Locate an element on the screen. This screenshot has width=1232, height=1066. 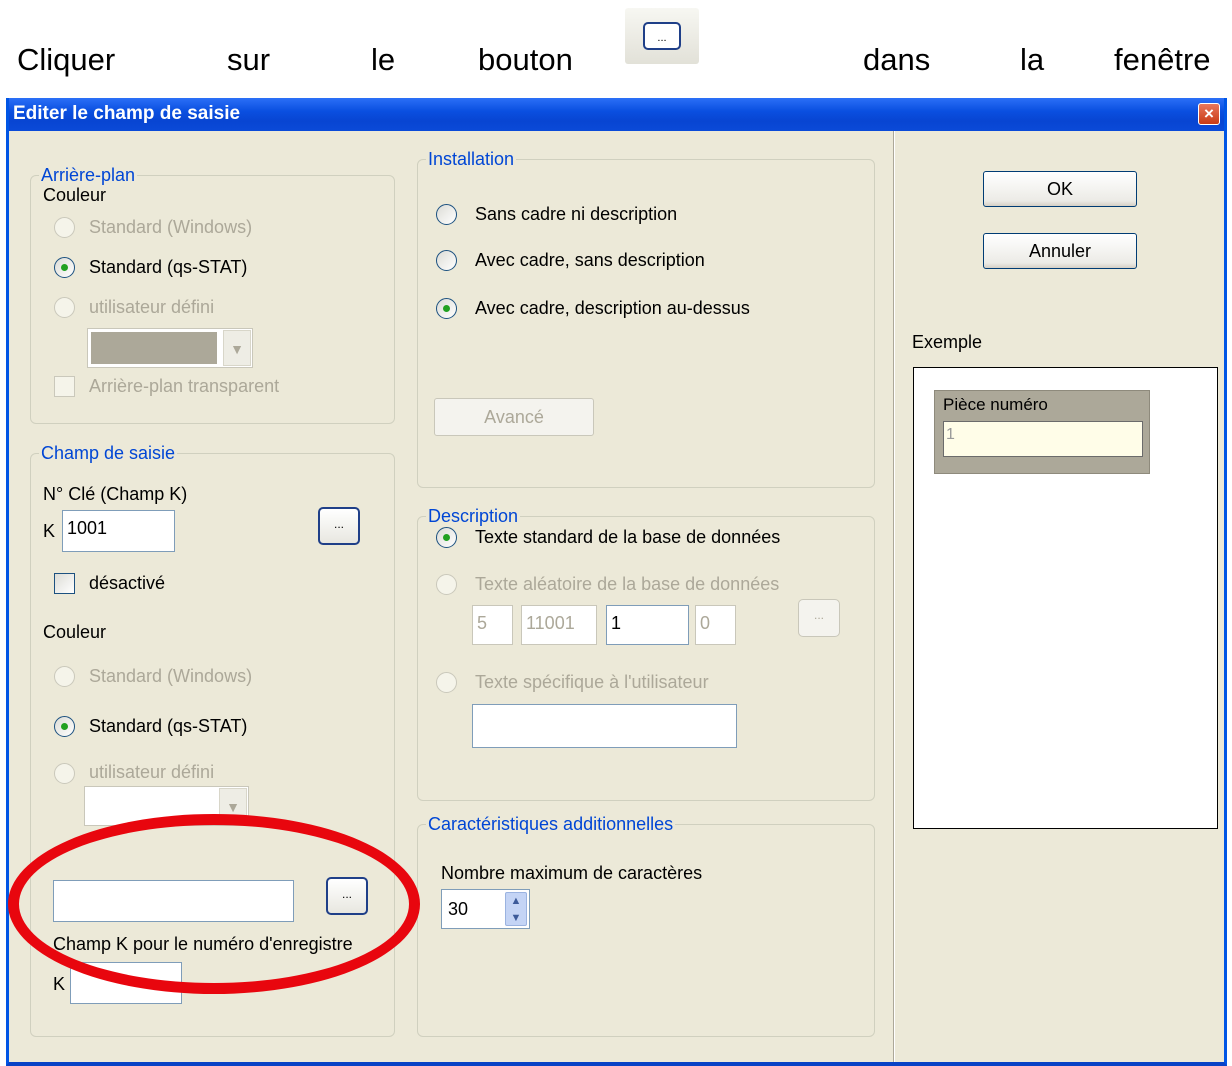
cancel-button: Annuler is located at coordinates (1060, 251).